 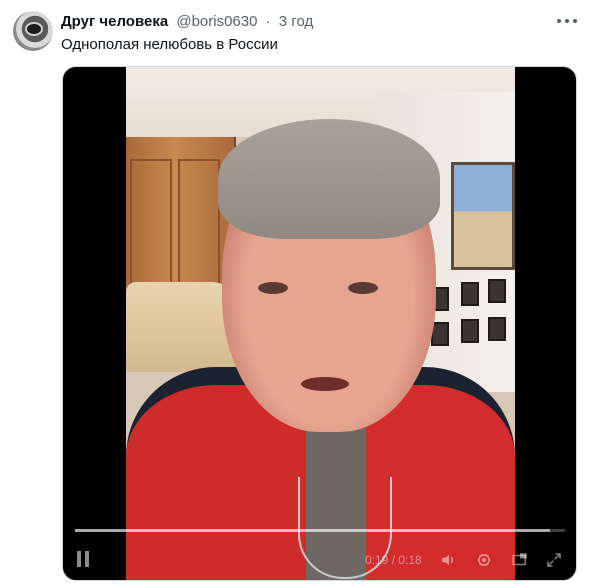 I want to click on video-progress-bar, so click(x=320, y=530).